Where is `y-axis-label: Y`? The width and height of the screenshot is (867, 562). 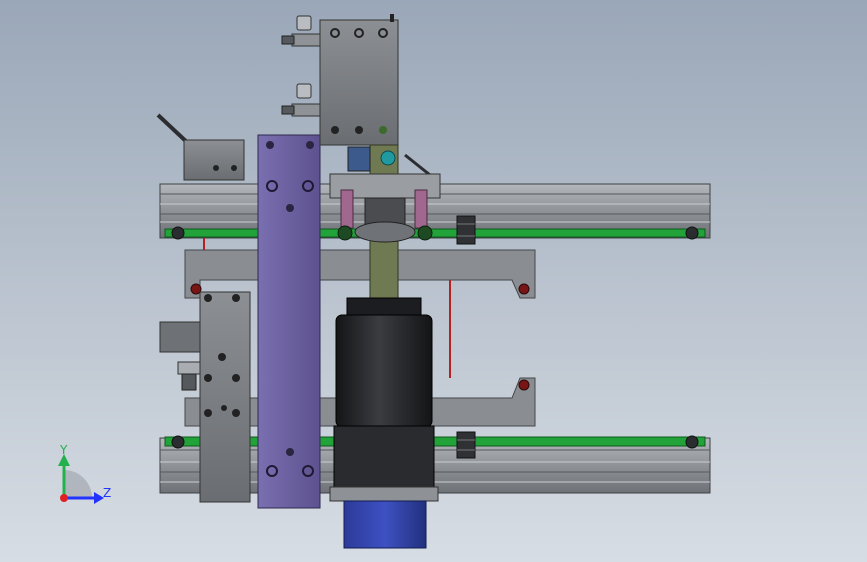
y-axis-label: Y is located at coordinates (63, 450).